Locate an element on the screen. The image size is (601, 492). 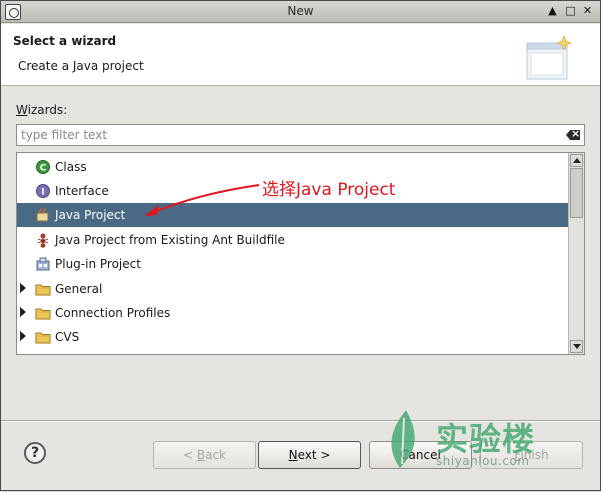
plugin-project-icon is located at coordinates (43, 264).